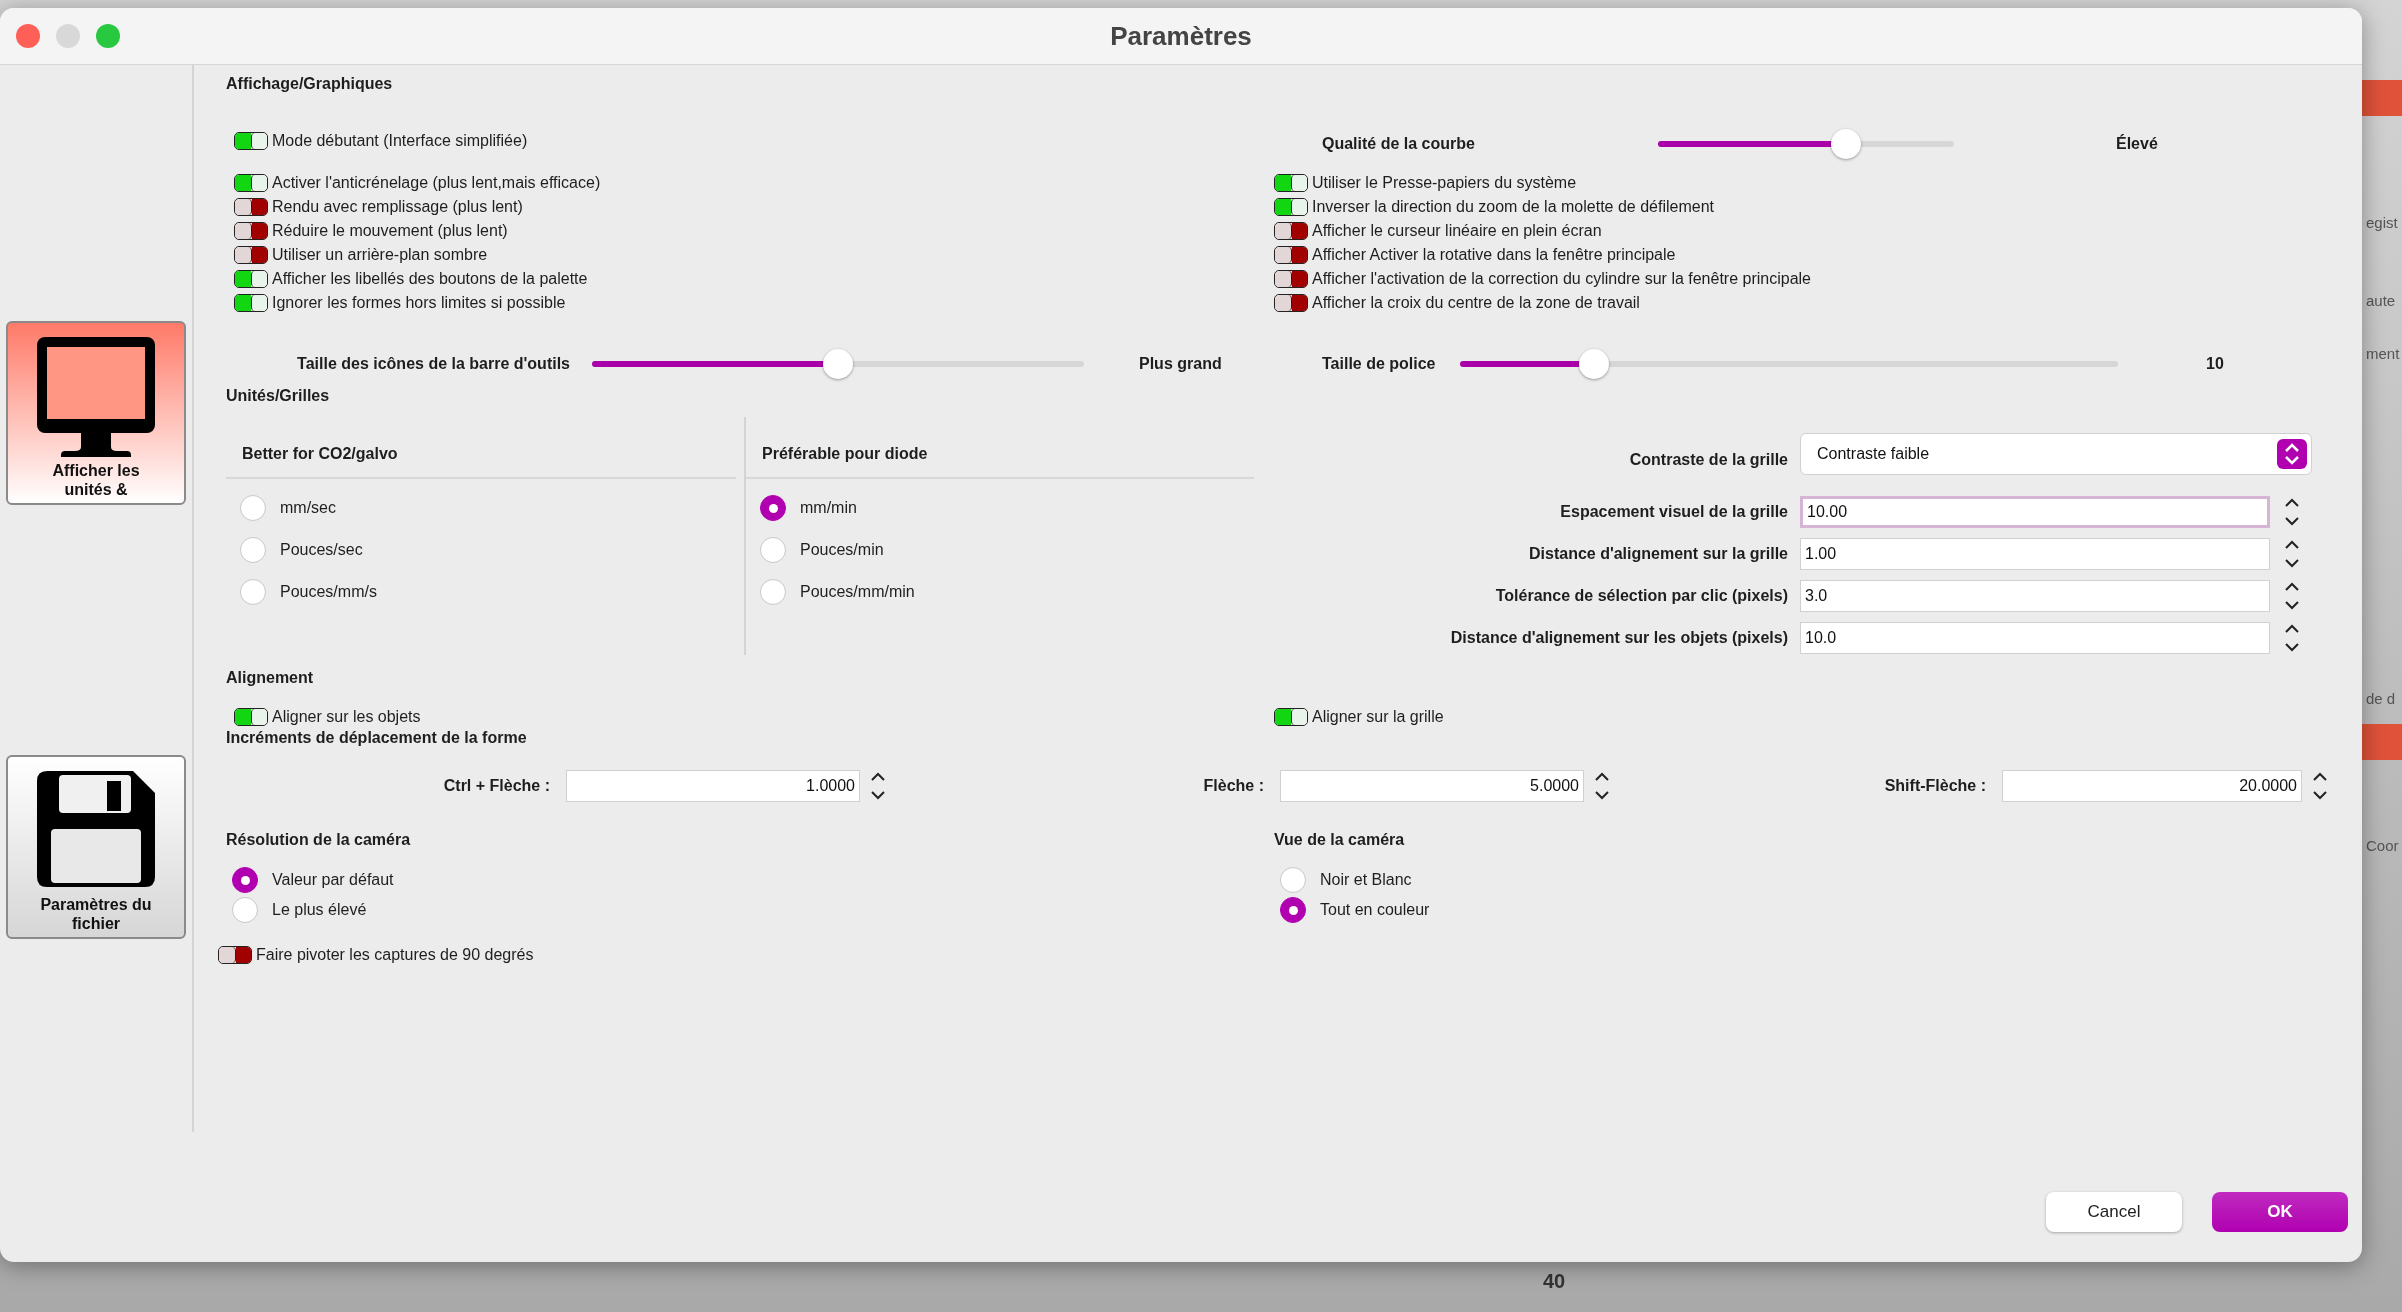 Image resolution: width=2402 pixels, height=1312 pixels. I want to click on radio-label: Le plus élevé, so click(319, 910).